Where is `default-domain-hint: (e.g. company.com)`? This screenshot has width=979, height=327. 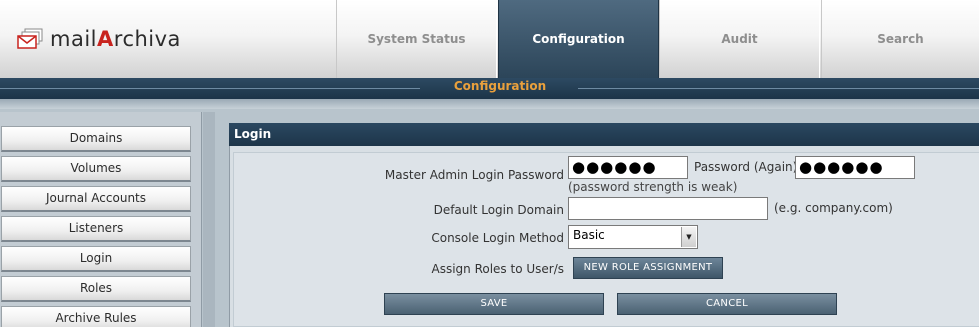
default-domain-hint: (e.g. company.com) is located at coordinates (833, 208).